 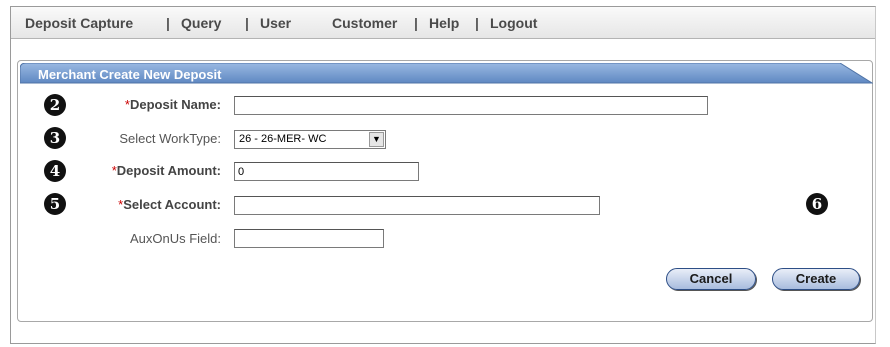 I want to click on nav-help: Help, so click(x=444, y=23).